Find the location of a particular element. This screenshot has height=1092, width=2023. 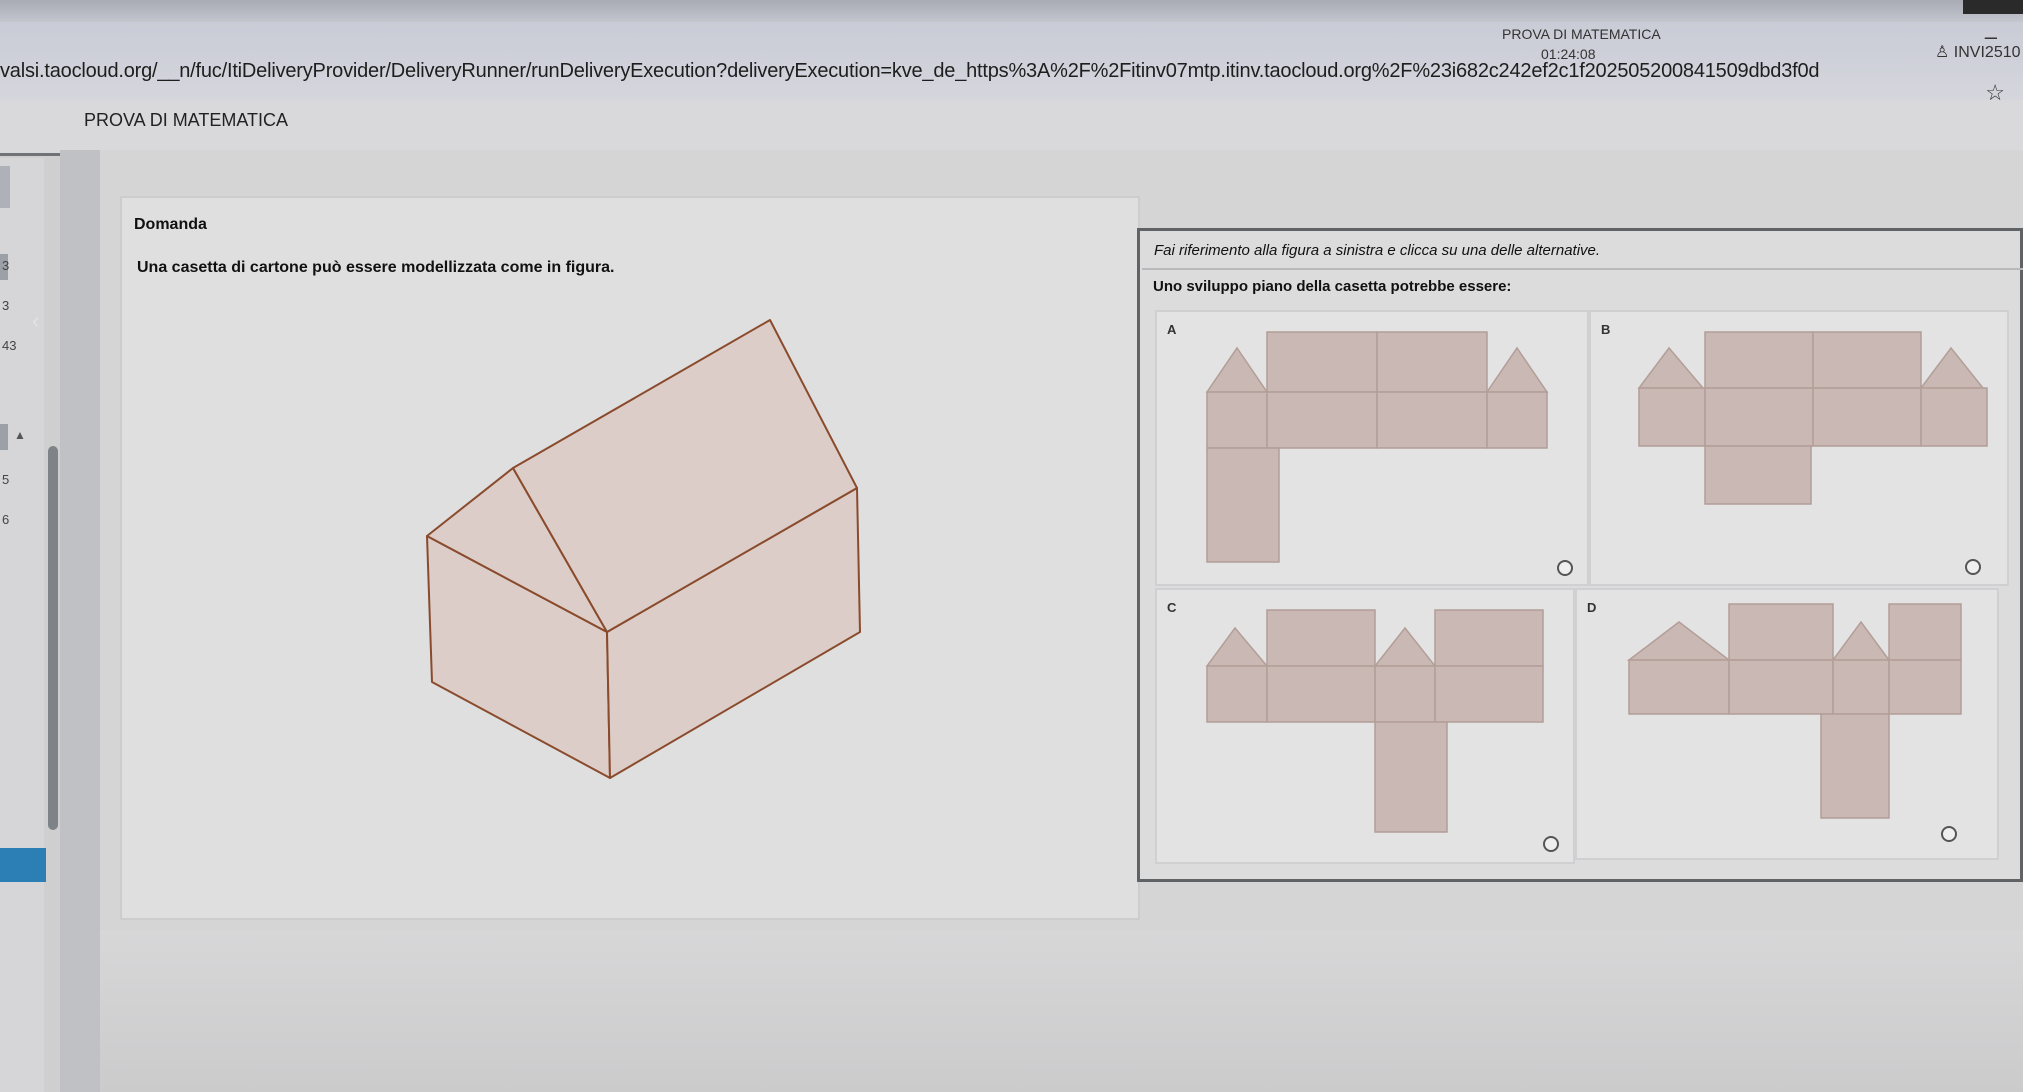

question-navigator: 3 3 43 5 6 ▲ is located at coordinates (23, 625).